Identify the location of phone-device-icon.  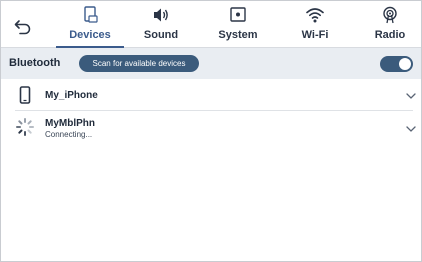
(91, 14).